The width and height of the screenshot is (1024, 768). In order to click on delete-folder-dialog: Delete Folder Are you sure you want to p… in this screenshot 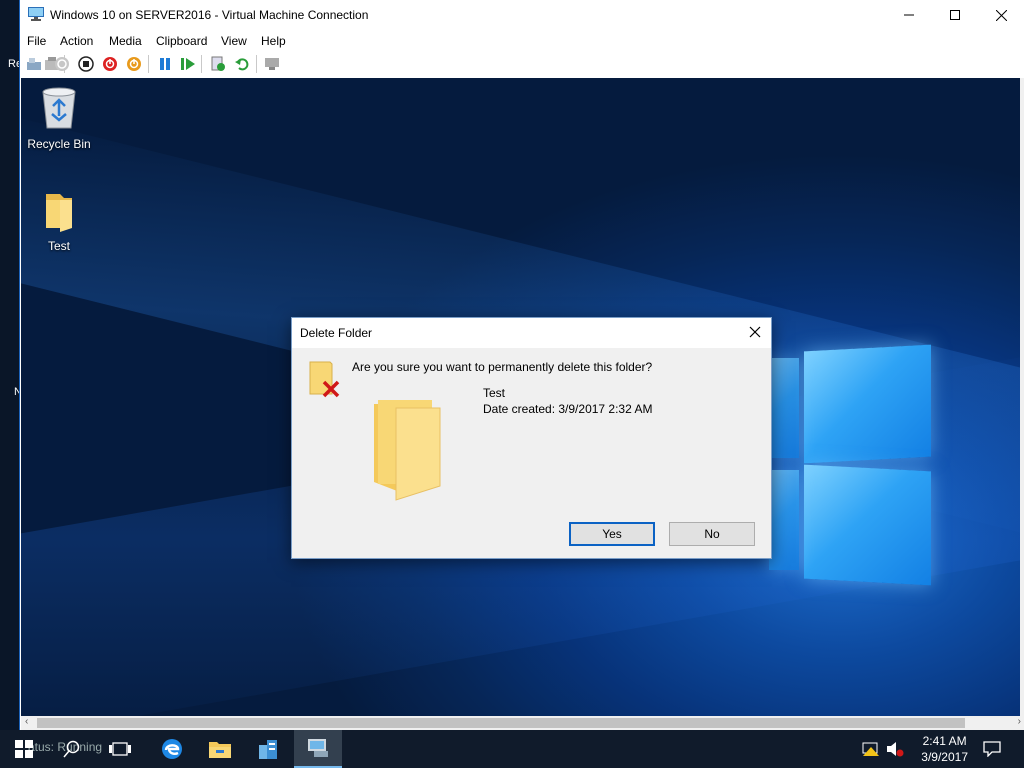, I will do `click(531, 438)`.